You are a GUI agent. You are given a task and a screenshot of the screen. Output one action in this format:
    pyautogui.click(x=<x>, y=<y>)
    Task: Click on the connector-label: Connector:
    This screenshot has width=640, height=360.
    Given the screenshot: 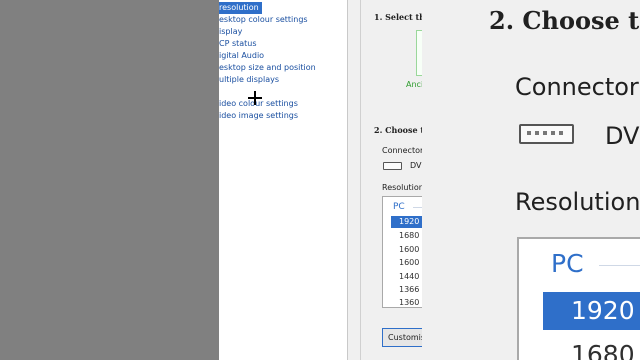 What is the action you would take?
    pyautogui.click(x=402, y=150)
    